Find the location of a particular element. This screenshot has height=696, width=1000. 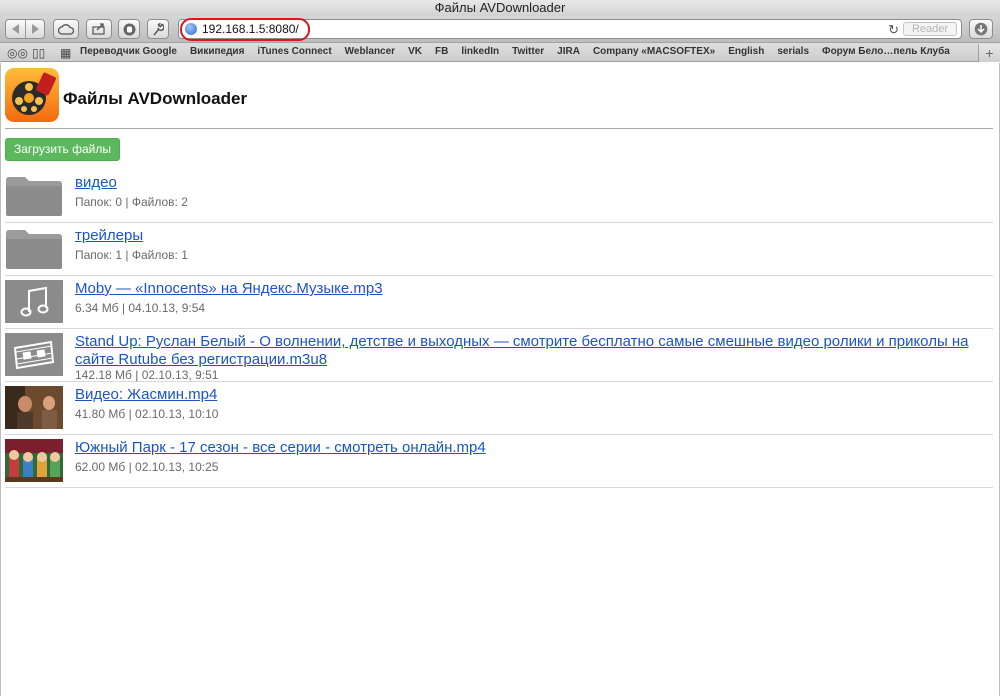

file-meta: 62.00 Мб | 02.10.13, 10:25 is located at coordinates (147, 467).